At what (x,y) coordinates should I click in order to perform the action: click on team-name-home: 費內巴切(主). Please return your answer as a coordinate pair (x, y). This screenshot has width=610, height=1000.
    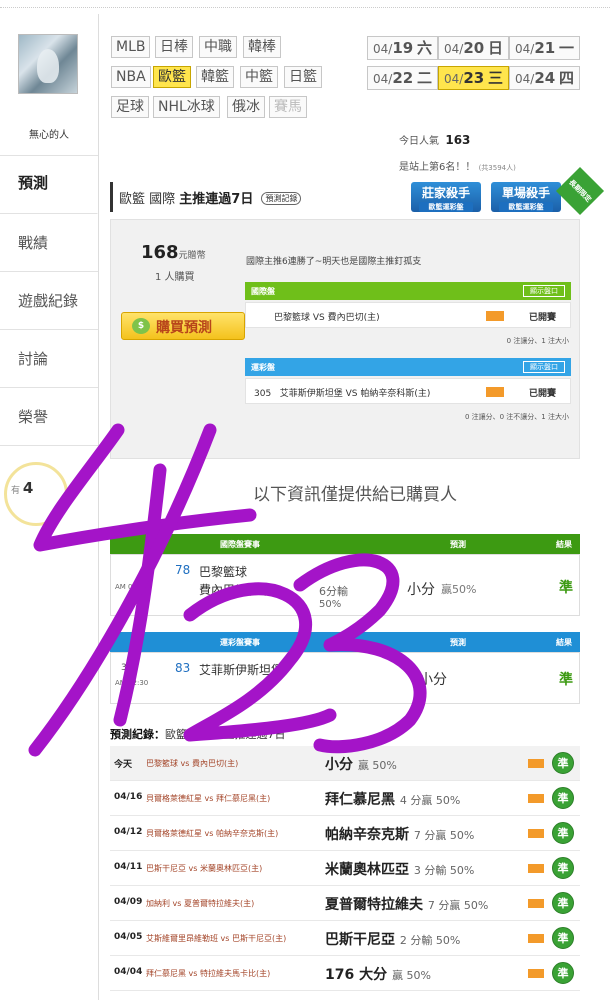
    Looking at the image, I should click on (234, 590).